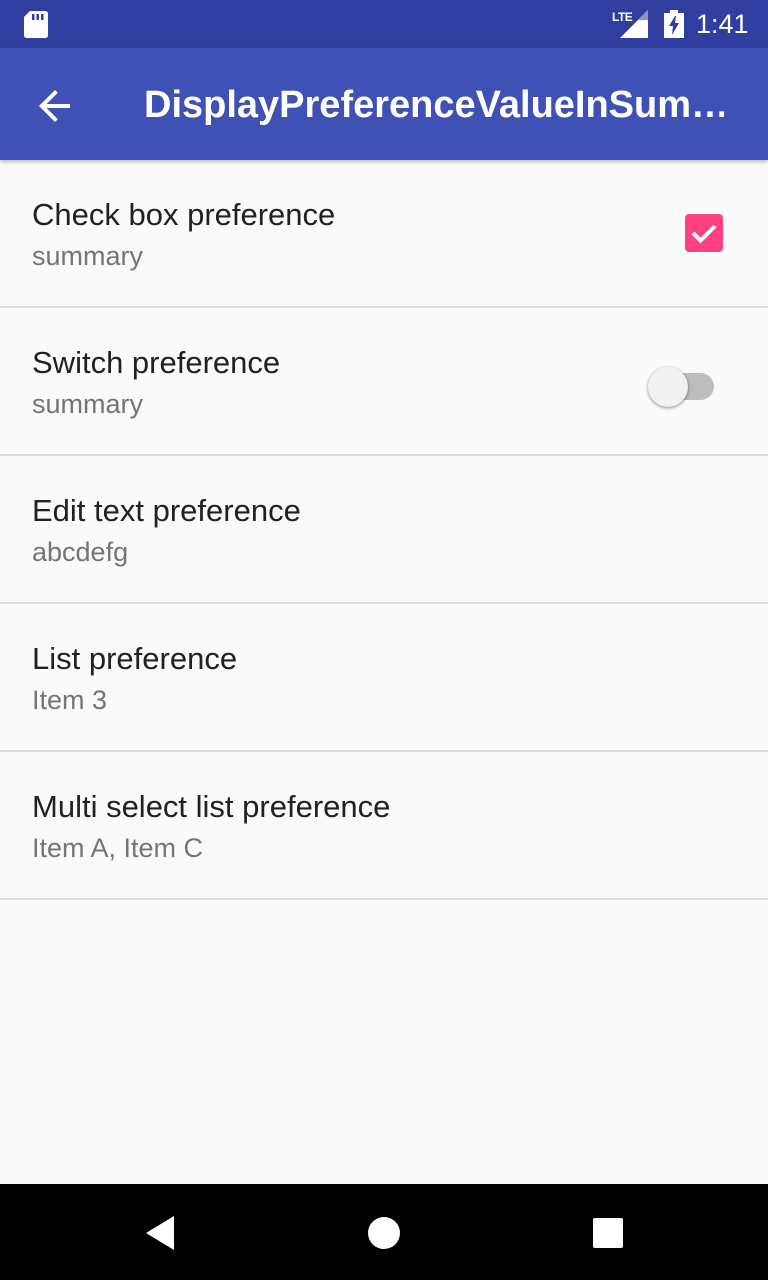  I want to click on home-circle-icon, so click(384, 1233).